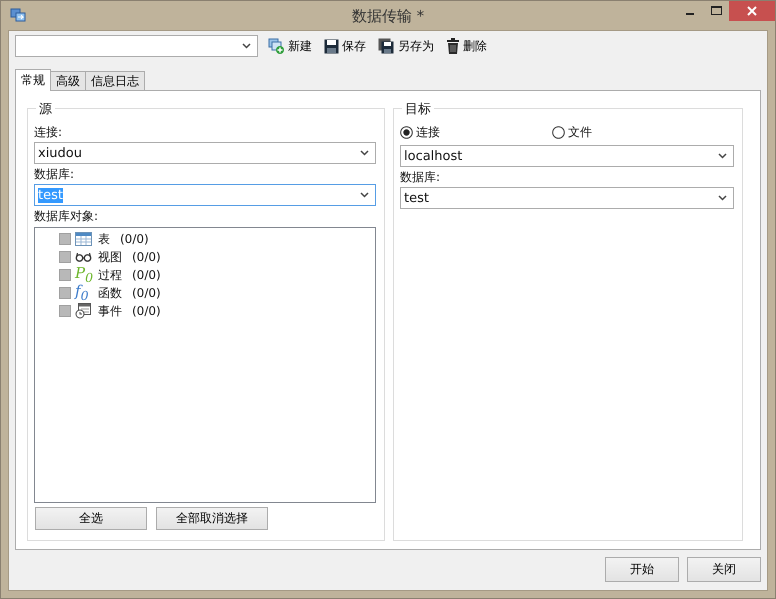  Describe the element at coordinates (83, 257) in the screenshot. I see `glasses-icon` at that location.